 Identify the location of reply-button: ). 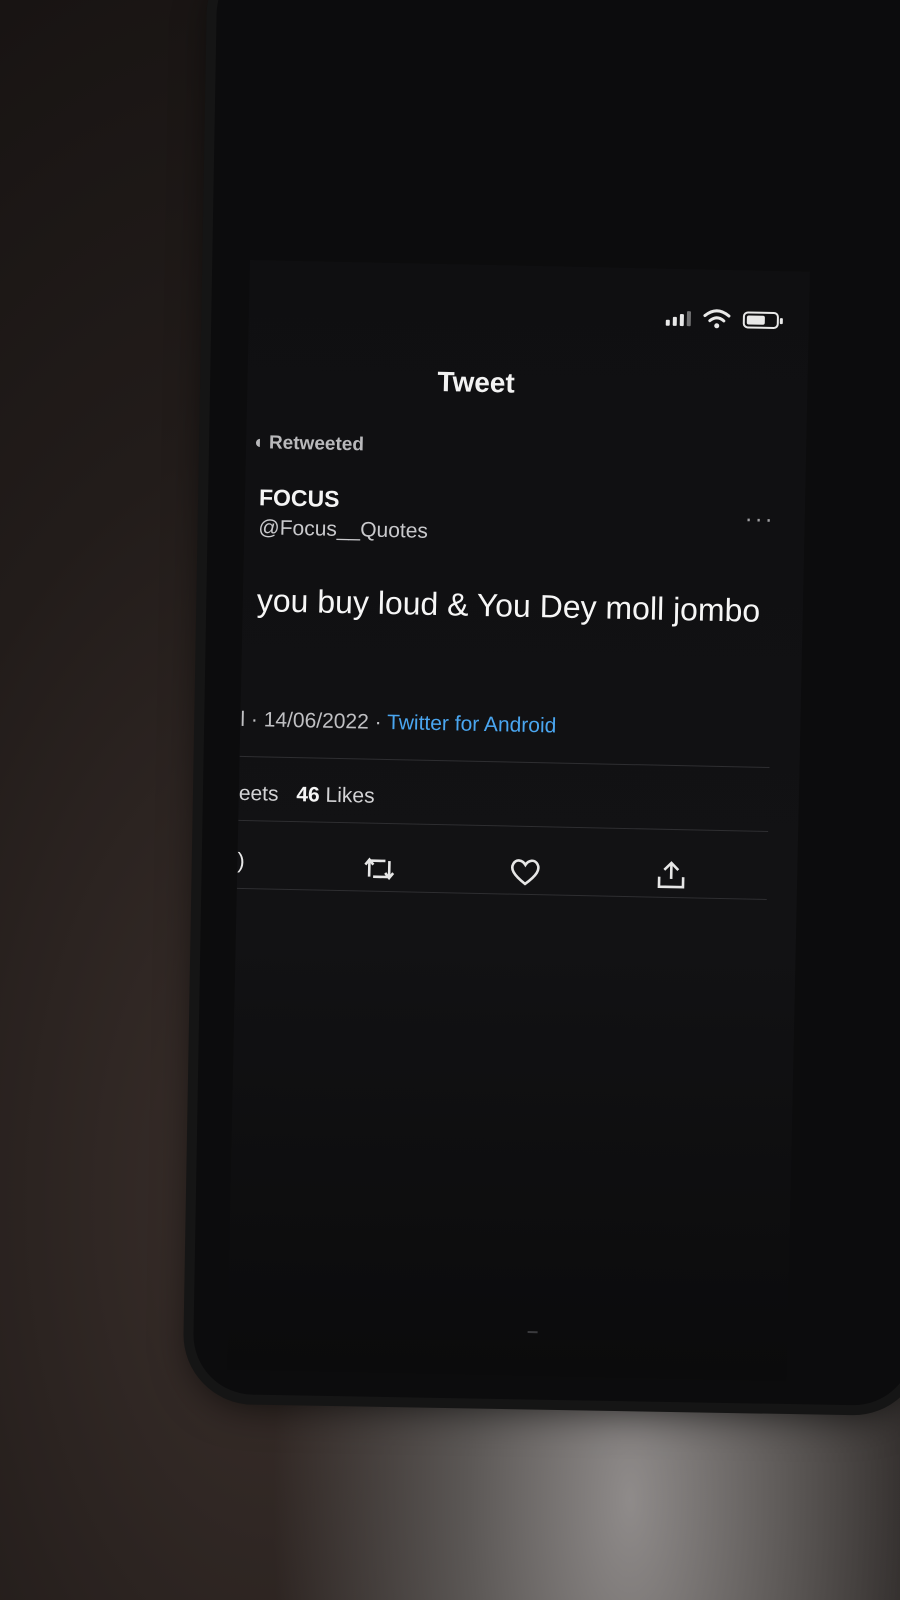
(243, 866).